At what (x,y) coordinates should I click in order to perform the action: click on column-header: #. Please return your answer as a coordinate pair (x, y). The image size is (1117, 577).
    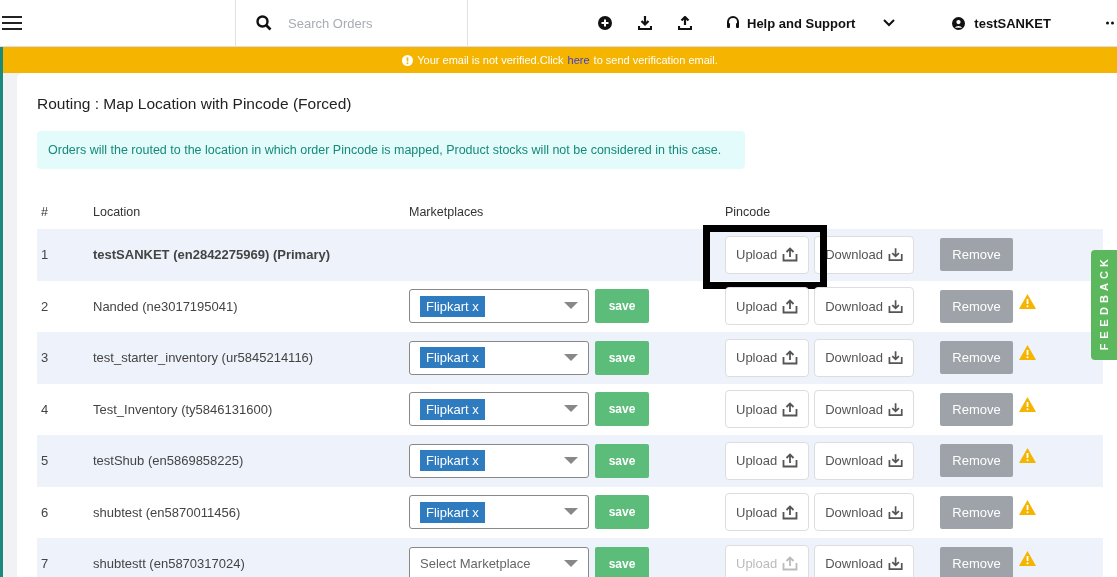
    Looking at the image, I should click on (44, 212).